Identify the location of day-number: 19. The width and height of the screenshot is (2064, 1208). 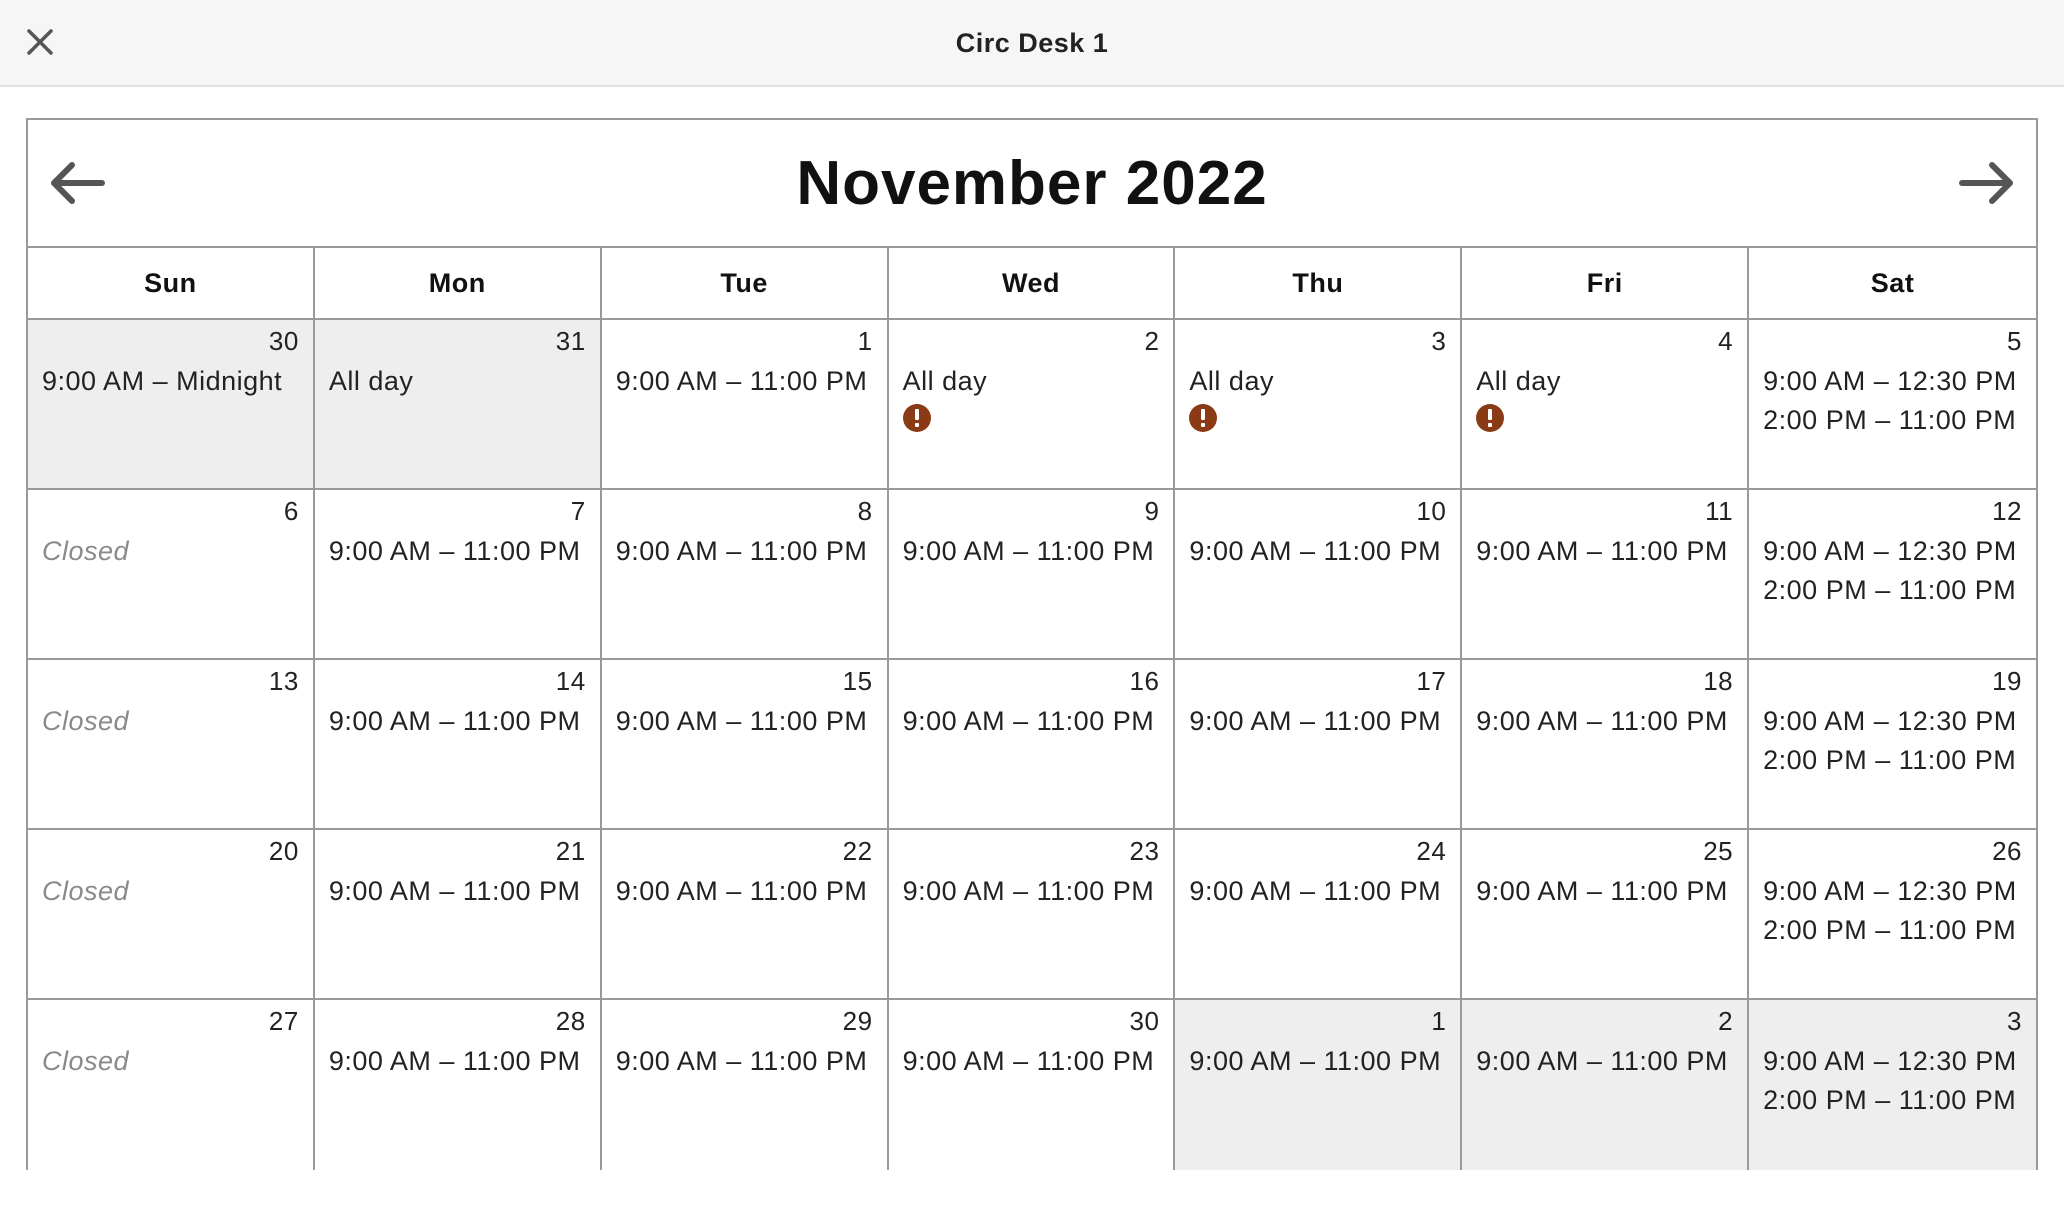
(2007, 681).